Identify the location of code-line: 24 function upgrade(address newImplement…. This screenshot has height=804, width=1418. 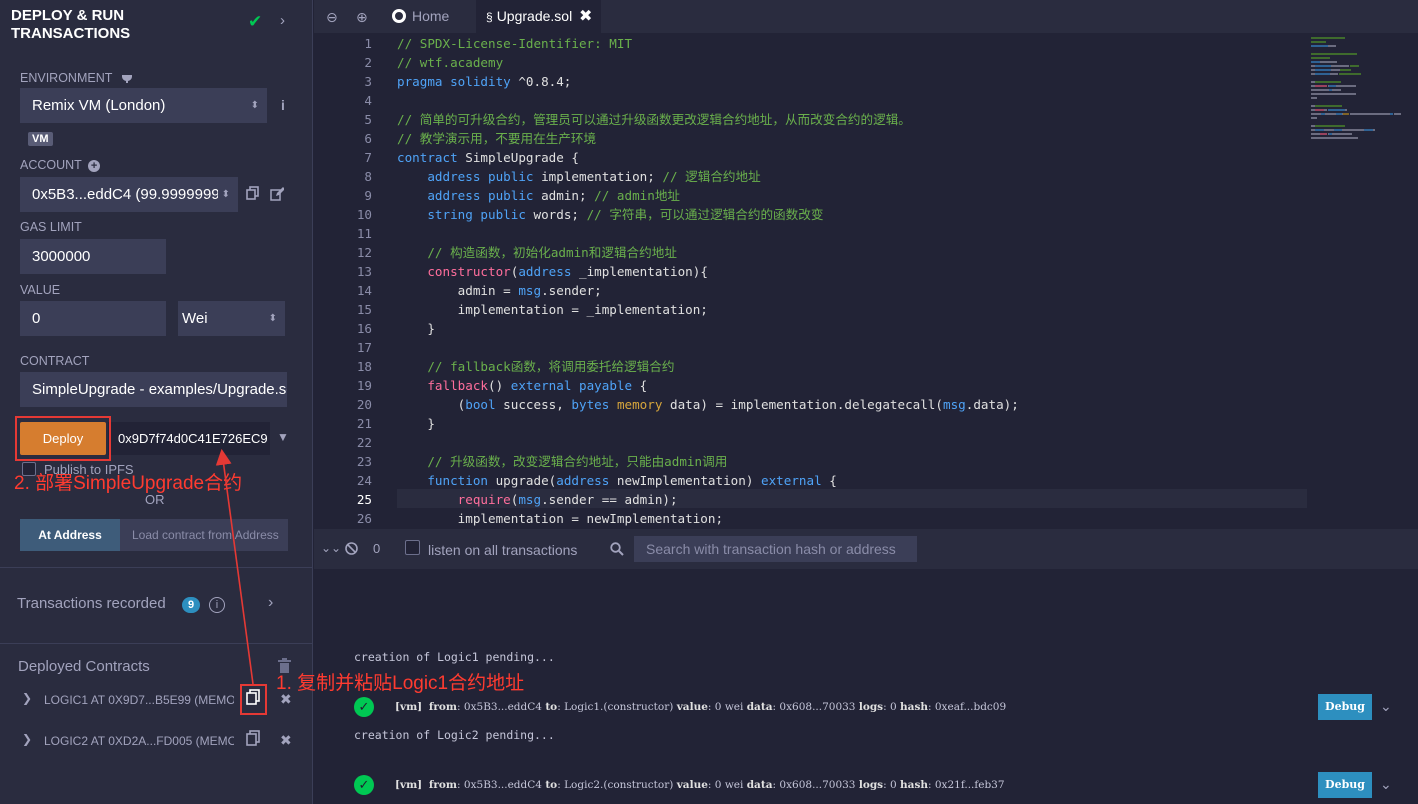
(810, 480).